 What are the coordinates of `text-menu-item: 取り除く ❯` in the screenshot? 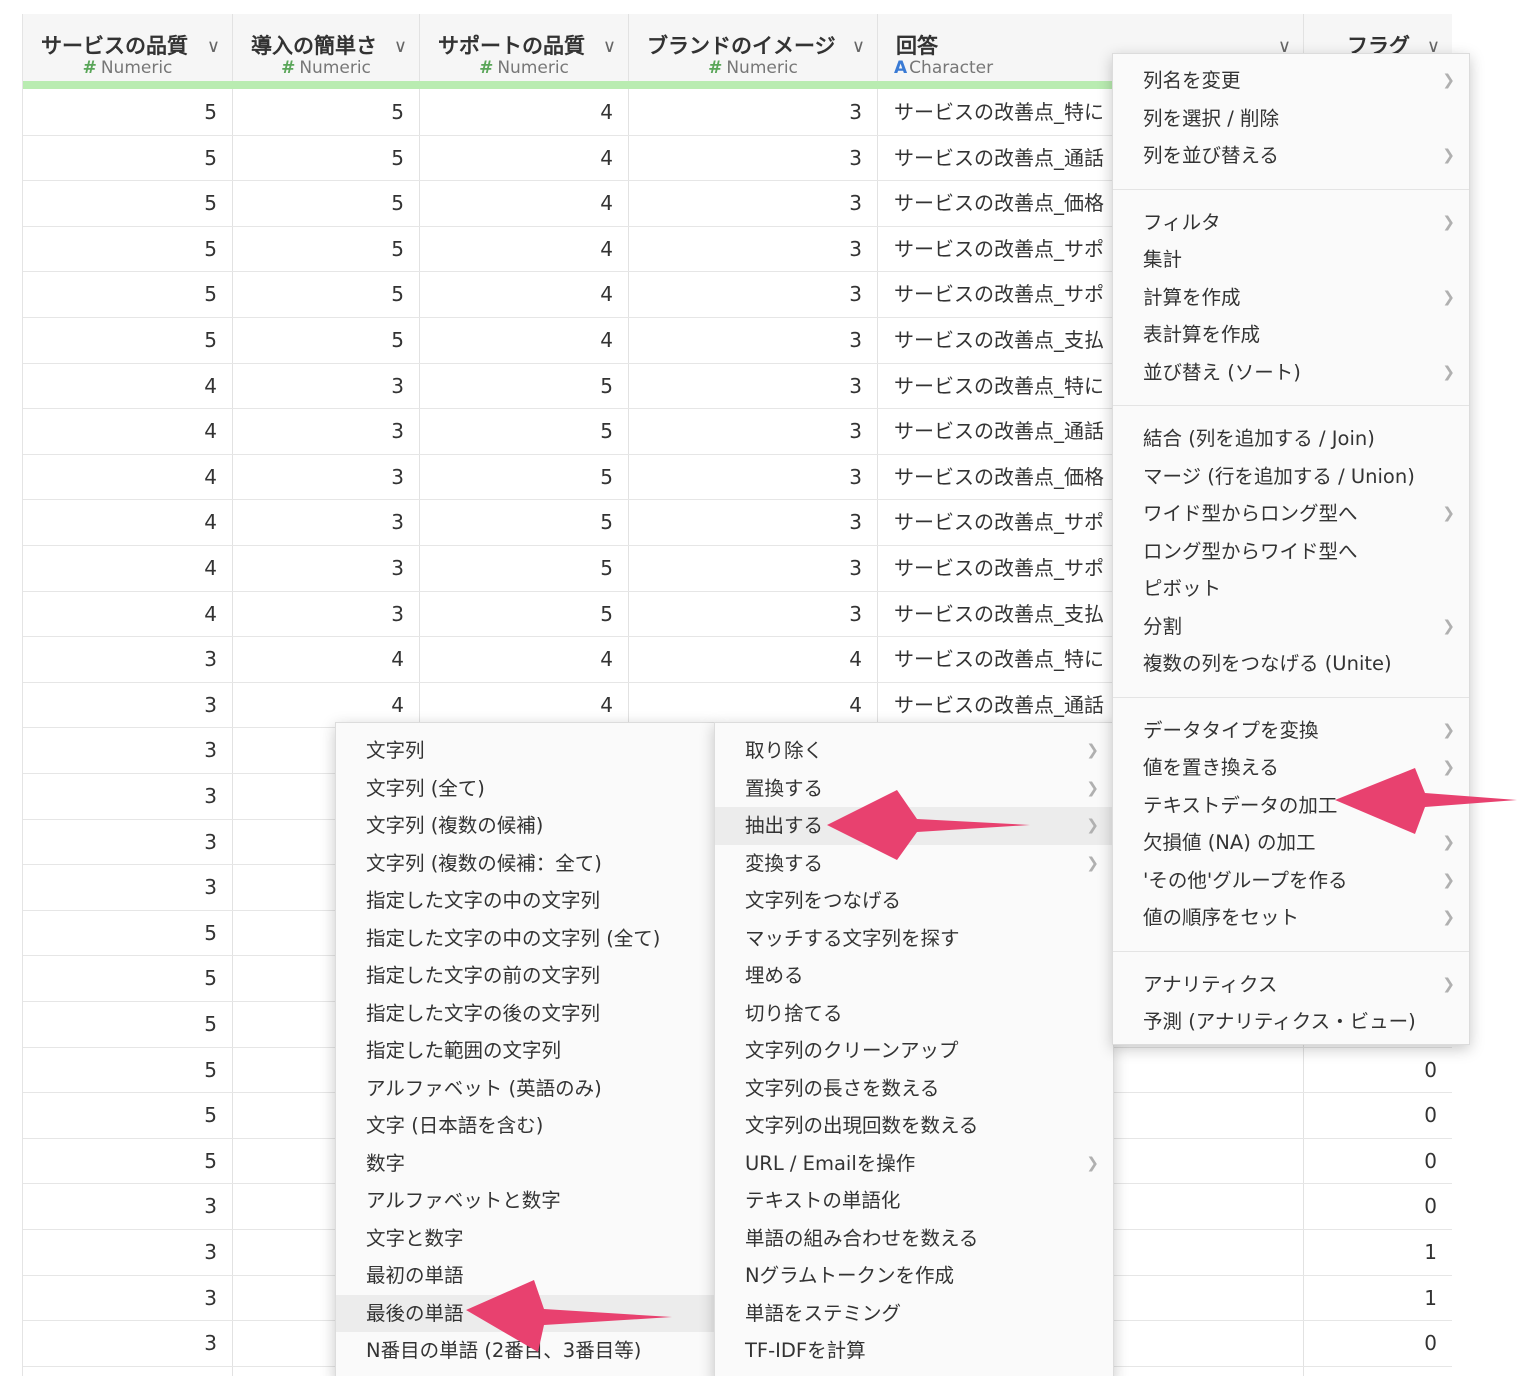 It's located at (914, 751).